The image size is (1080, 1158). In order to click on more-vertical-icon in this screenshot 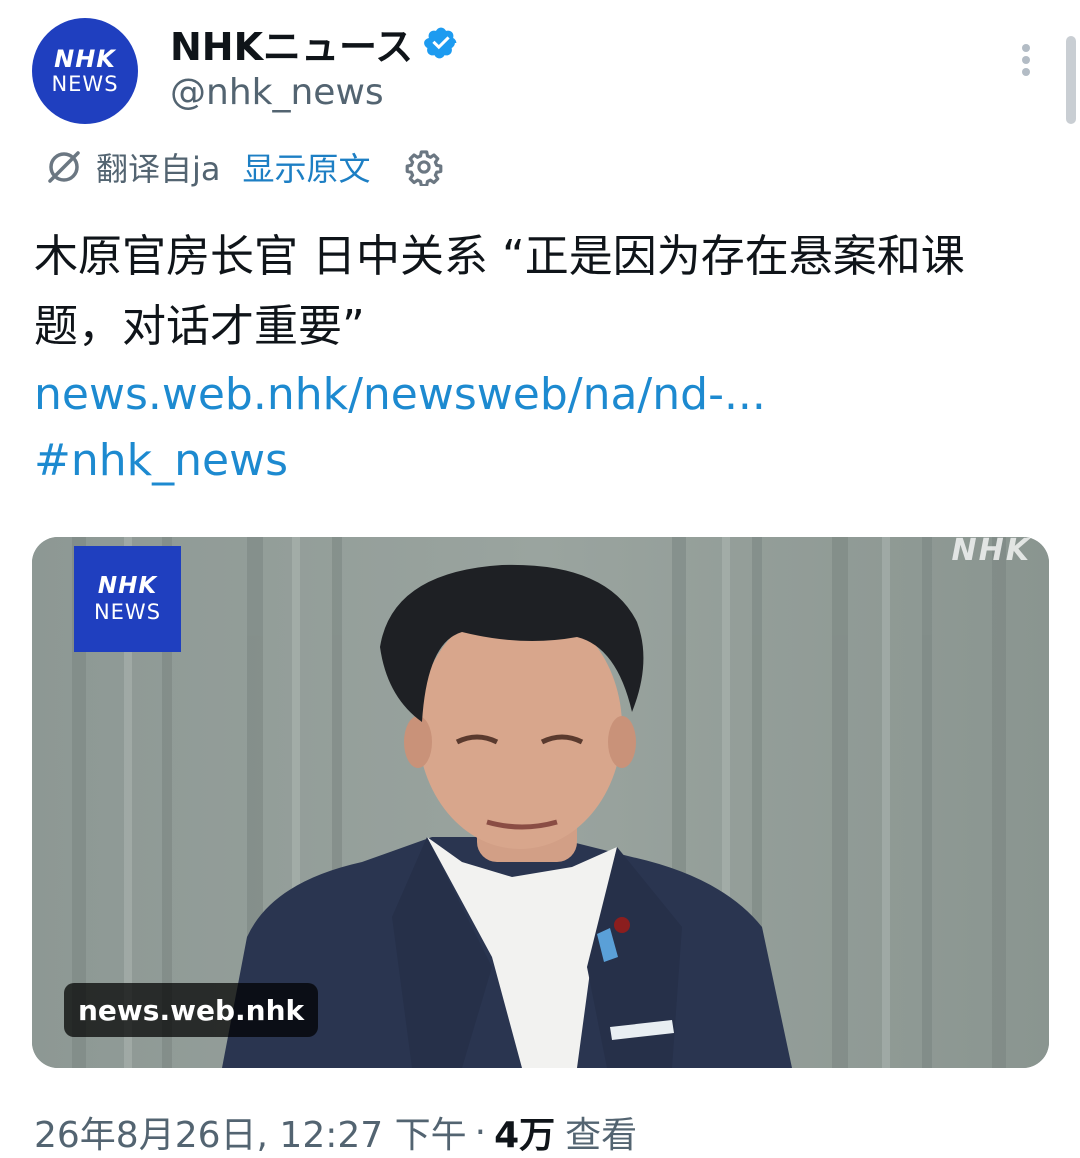, I will do `click(1026, 60)`.